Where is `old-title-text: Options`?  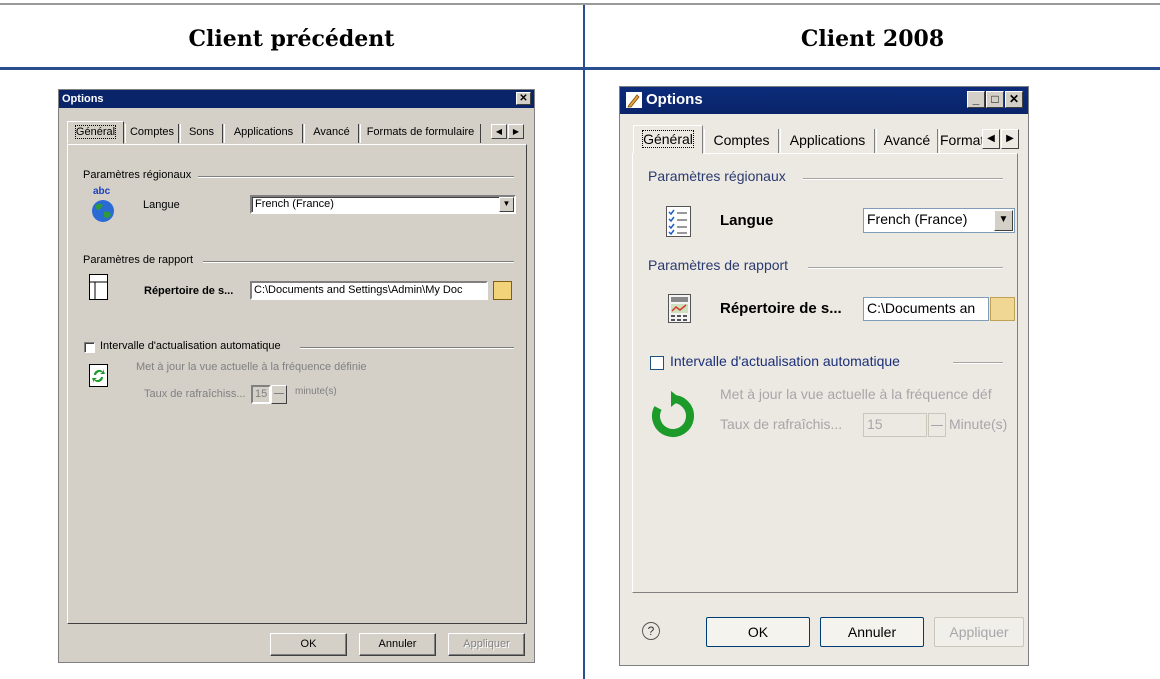 old-title-text: Options is located at coordinates (83, 99).